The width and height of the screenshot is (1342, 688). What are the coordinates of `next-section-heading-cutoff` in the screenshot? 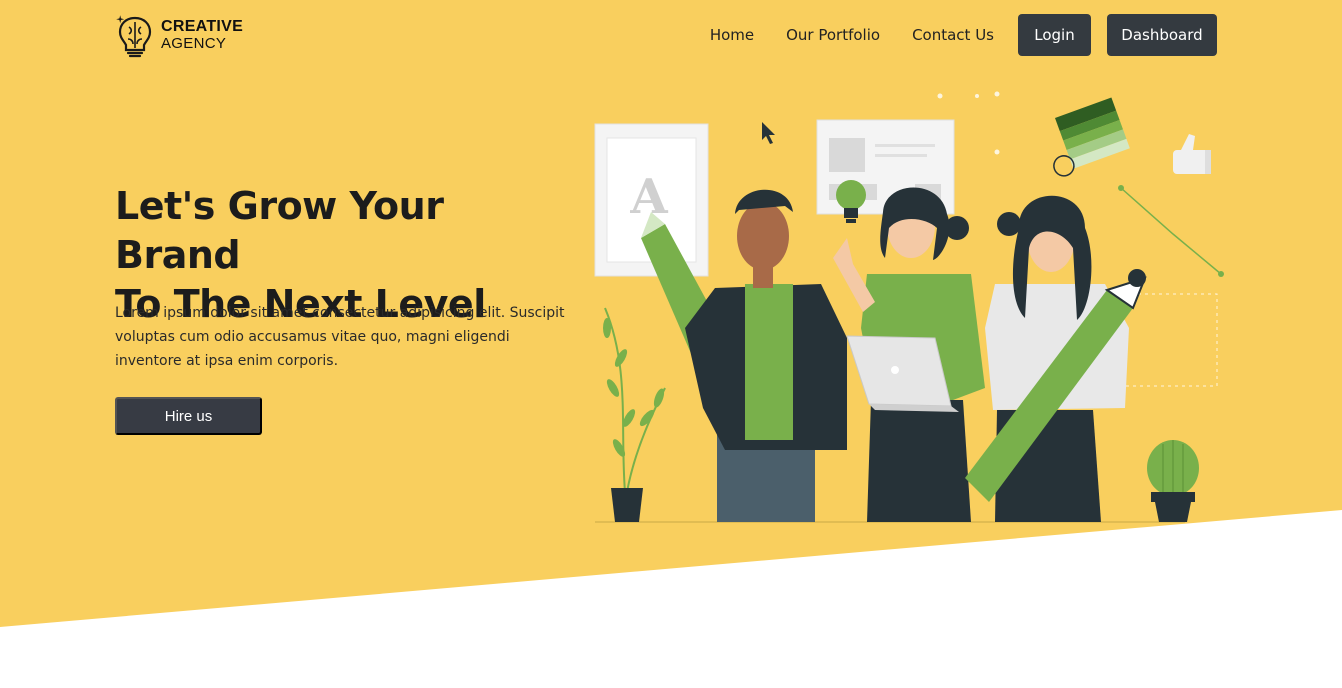 It's located at (570, 680).